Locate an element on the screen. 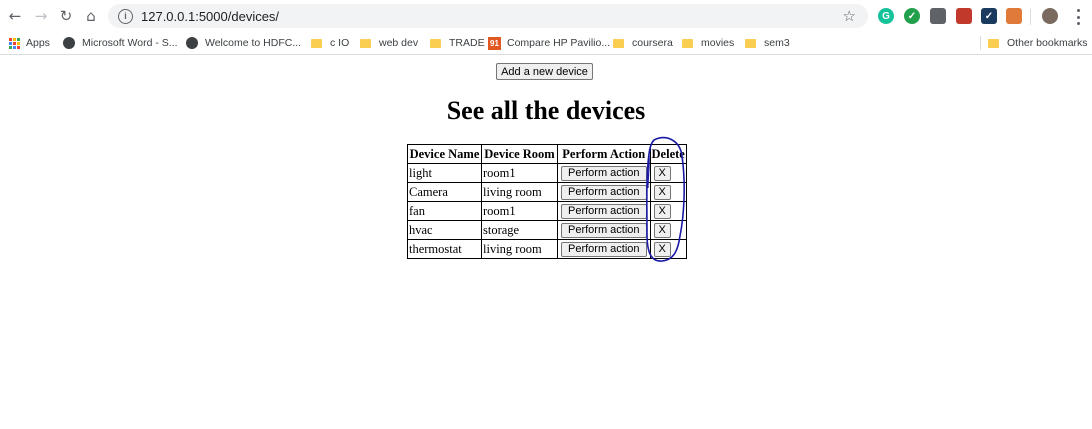  home-icon: ⌂ is located at coordinates (91, 16).